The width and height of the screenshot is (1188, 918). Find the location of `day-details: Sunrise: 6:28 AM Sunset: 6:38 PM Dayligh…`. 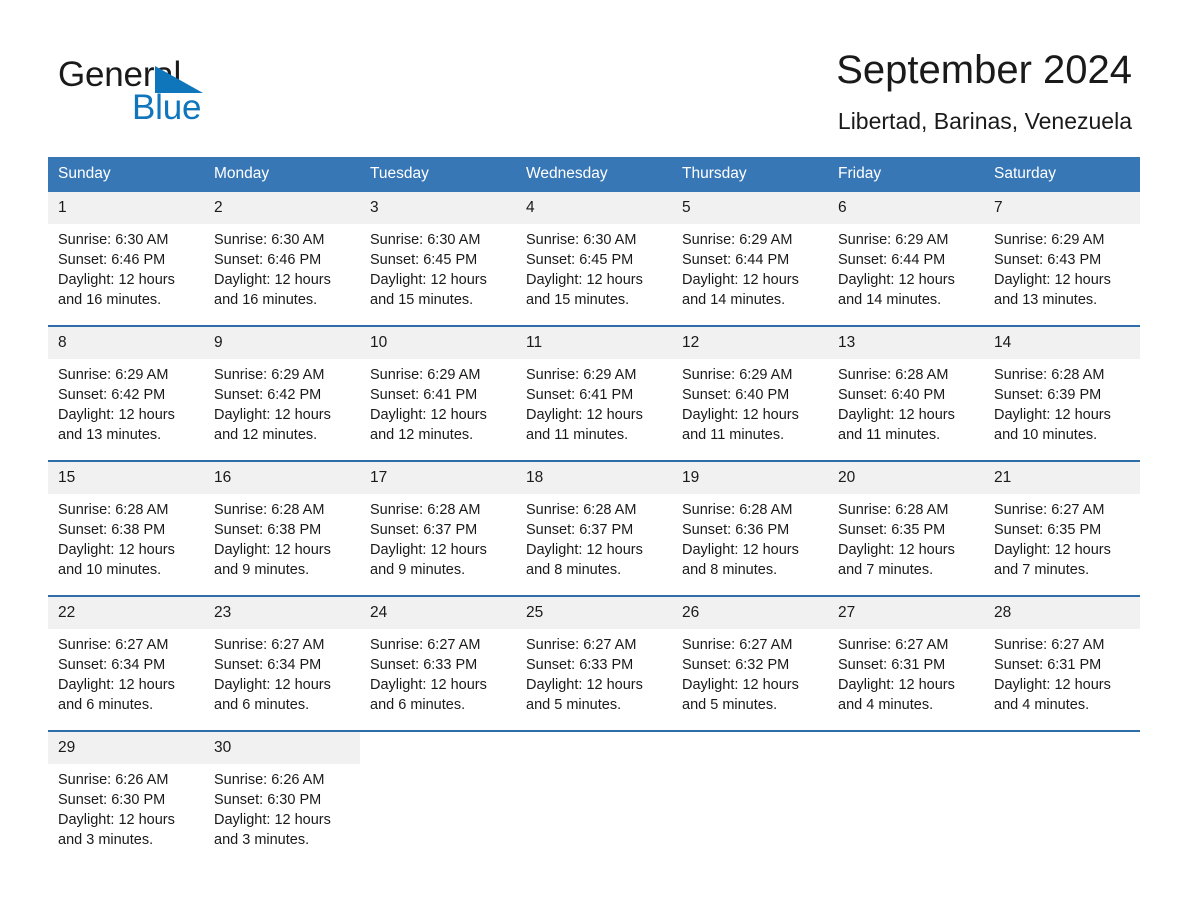

day-details: Sunrise: 6:28 AM Sunset: 6:38 PM Dayligh… is located at coordinates (126, 537).